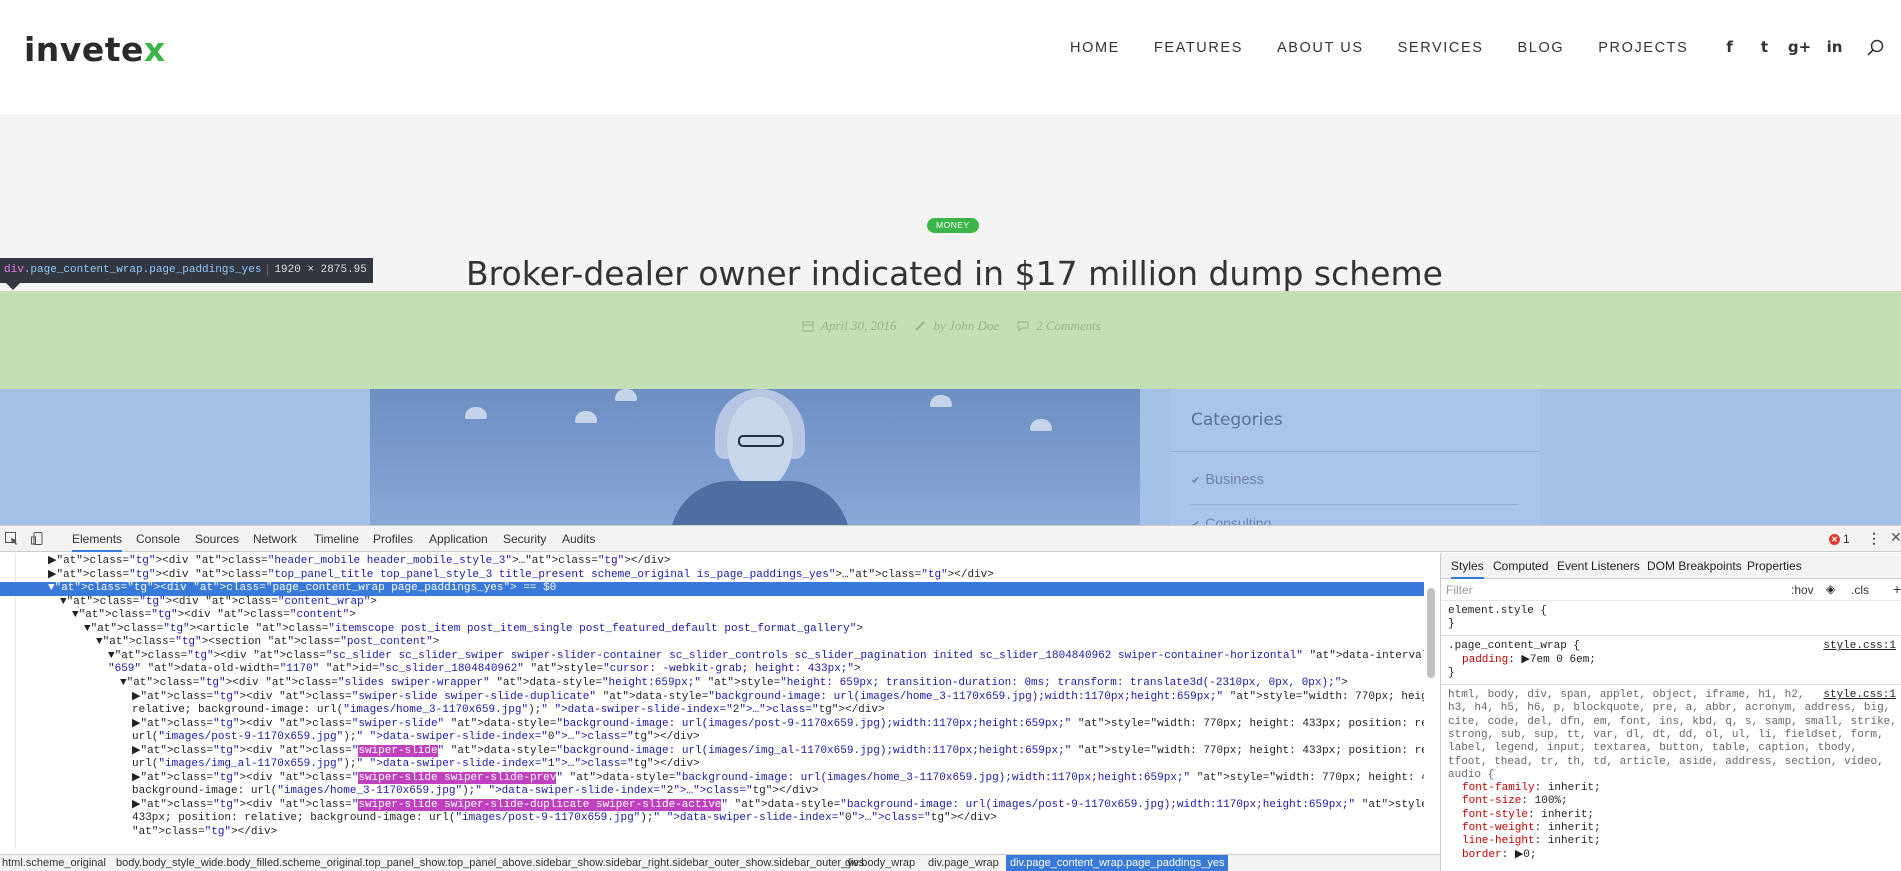 The image size is (1901, 871). What do you see at coordinates (1095, 48) in the screenshot?
I see `nav-home: HOME` at bounding box center [1095, 48].